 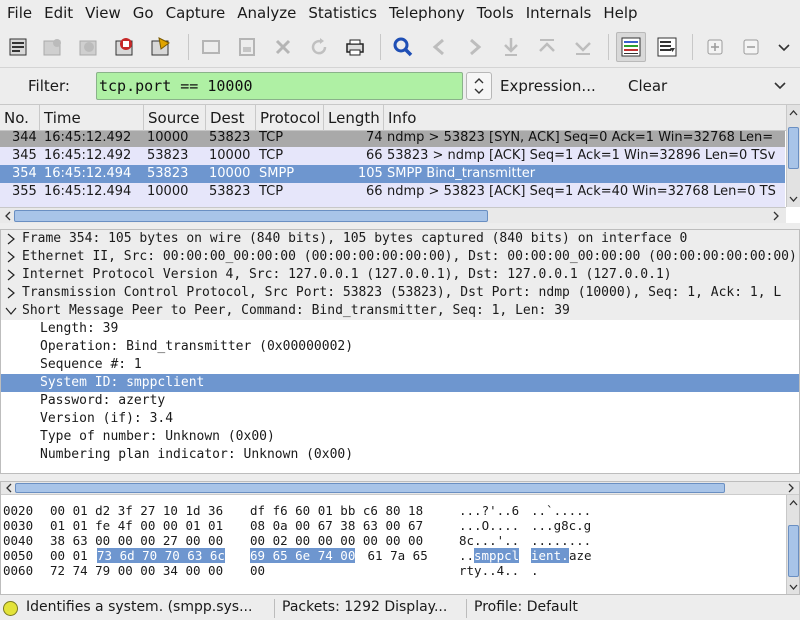 I want to click on interface-list-button, so click(x=19, y=47).